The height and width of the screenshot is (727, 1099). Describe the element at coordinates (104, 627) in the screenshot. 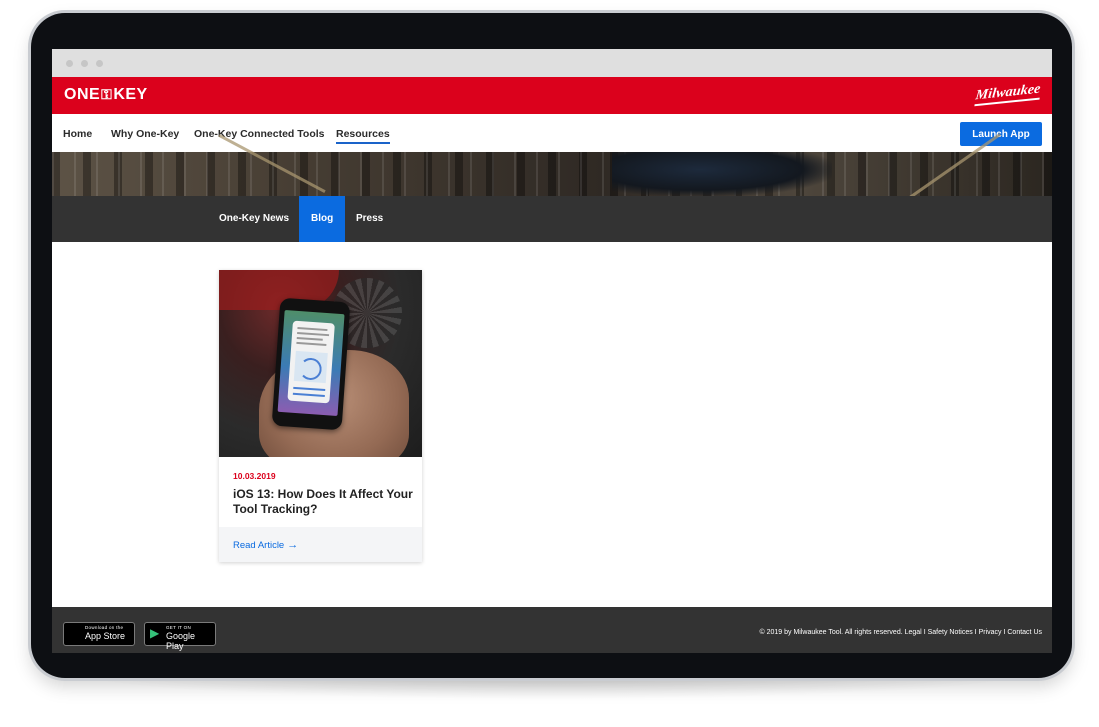

I see `app-store-small-text: Download on the` at that location.